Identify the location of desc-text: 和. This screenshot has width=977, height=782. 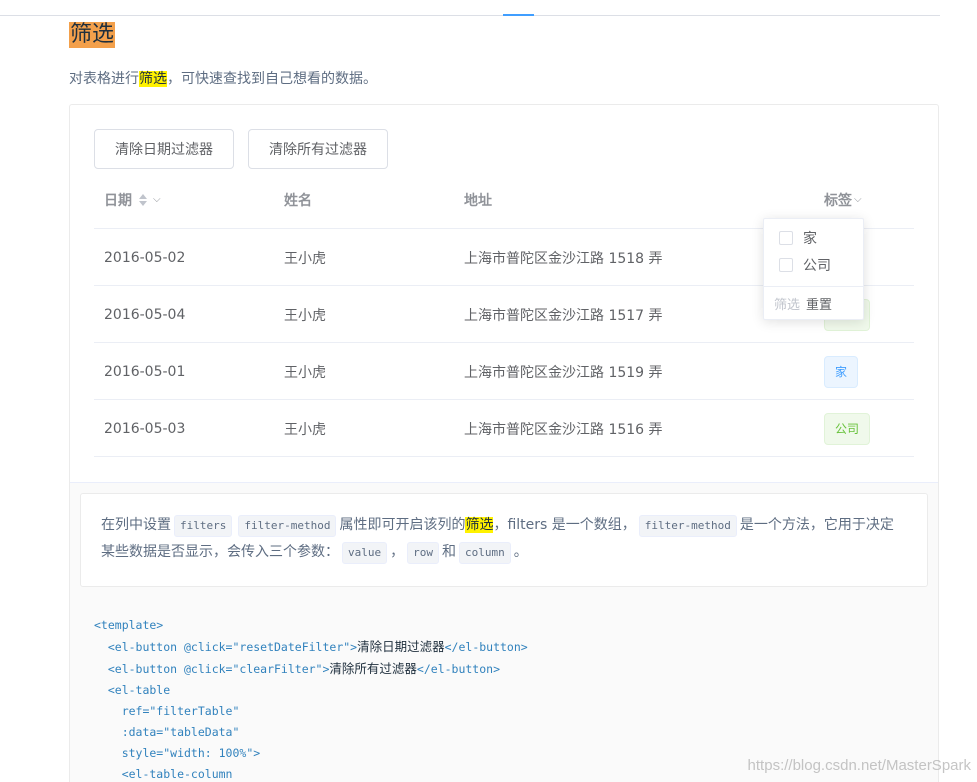
(449, 552).